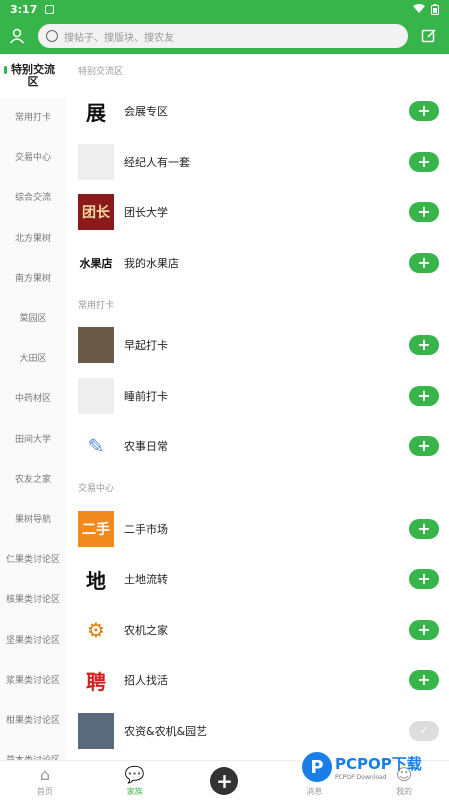 The width and height of the screenshot is (449, 800). Describe the element at coordinates (257, 579) in the screenshot. I see `forum-row: 地土地流转 +` at that location.